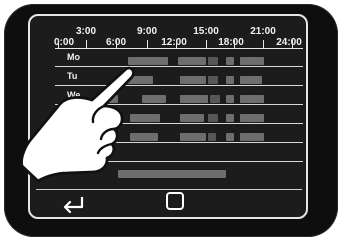 Image resolution: width=343 pixels, height=242 pixels. I want to click on hour-label: 12:00, so click(174, 42).